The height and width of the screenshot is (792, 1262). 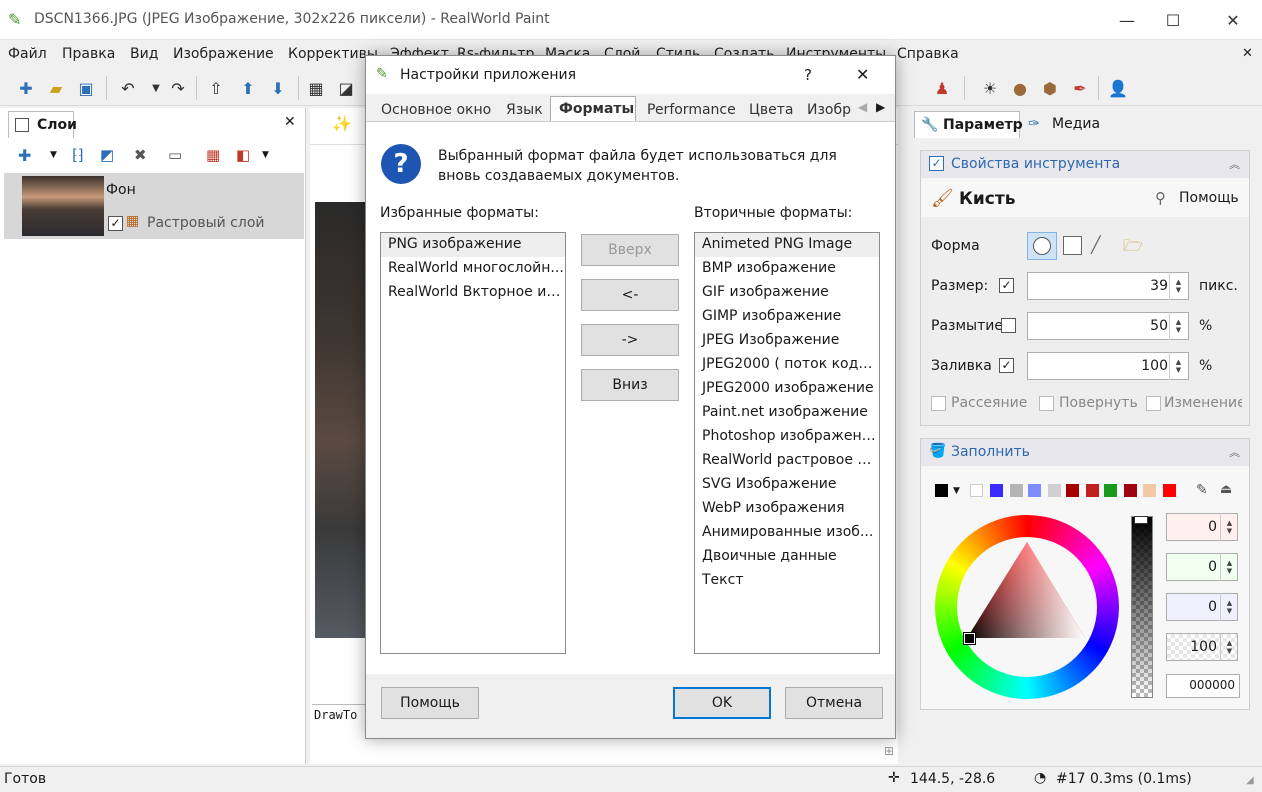 What do you see at coordinates (1229, 527) in the screenshot?
I see `red-spinner: ▲ ▼` at bounding box center [1229, 527].